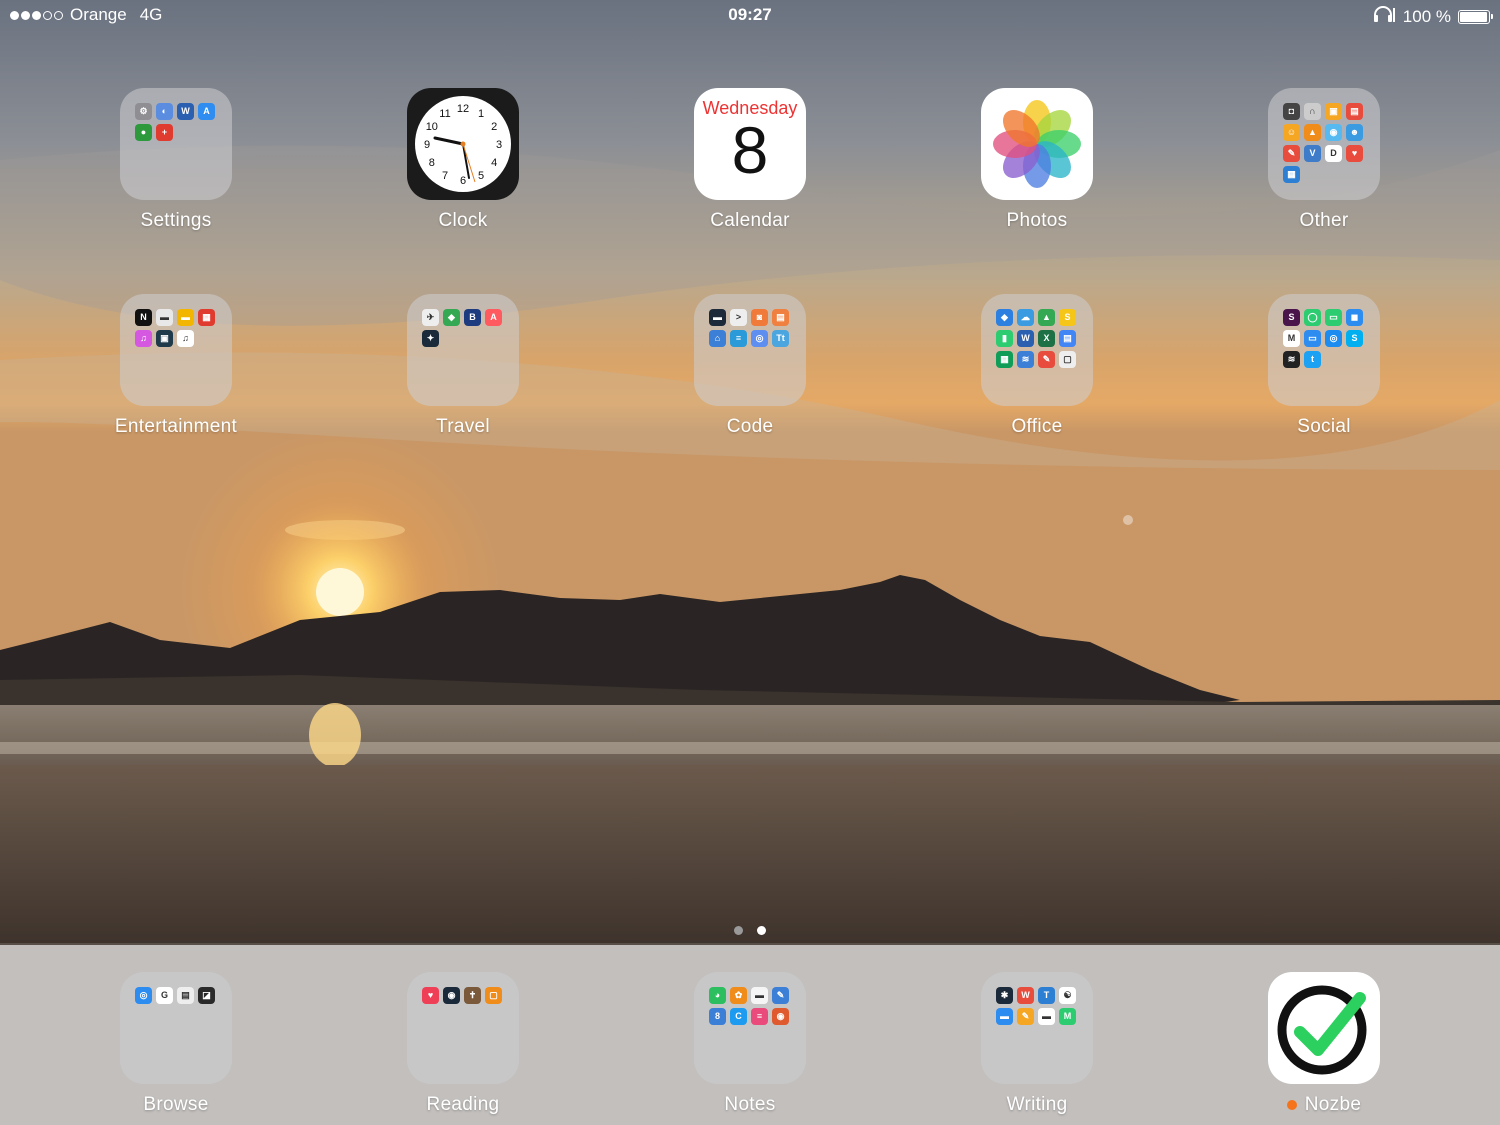 This screenshot has width=1500, height=1125. Describe the element at coordinates (1037, 1044) in the screenshot. I see `folder-writing: ✱ W T ☯ ▬ ✎ ▬ M Writing` at that location.